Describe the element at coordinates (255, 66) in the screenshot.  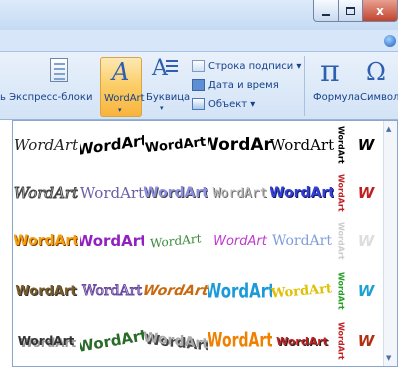
I see `signature-label: Строка подписи ▾` at that location.